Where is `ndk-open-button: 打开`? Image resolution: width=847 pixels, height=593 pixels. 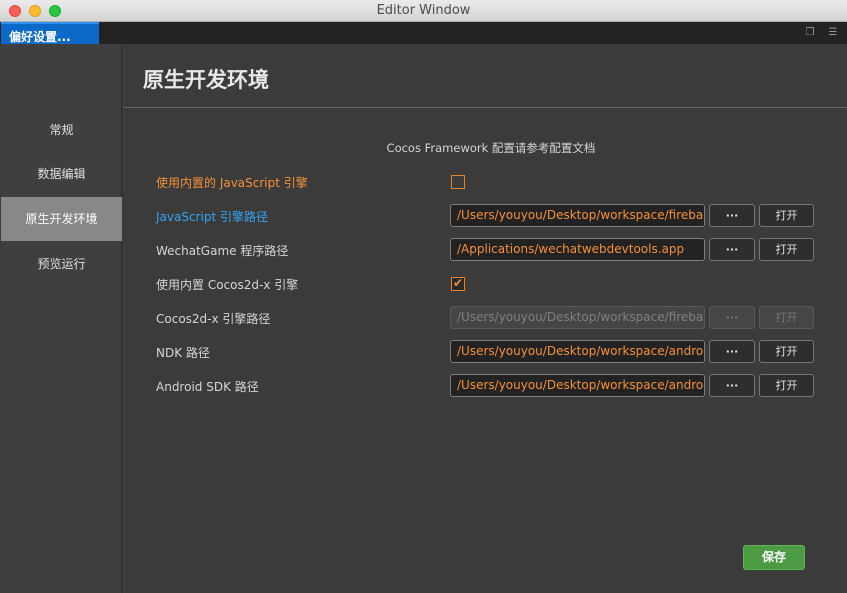 ndk-open-button: 打开 is located at coordinates (786, 351).